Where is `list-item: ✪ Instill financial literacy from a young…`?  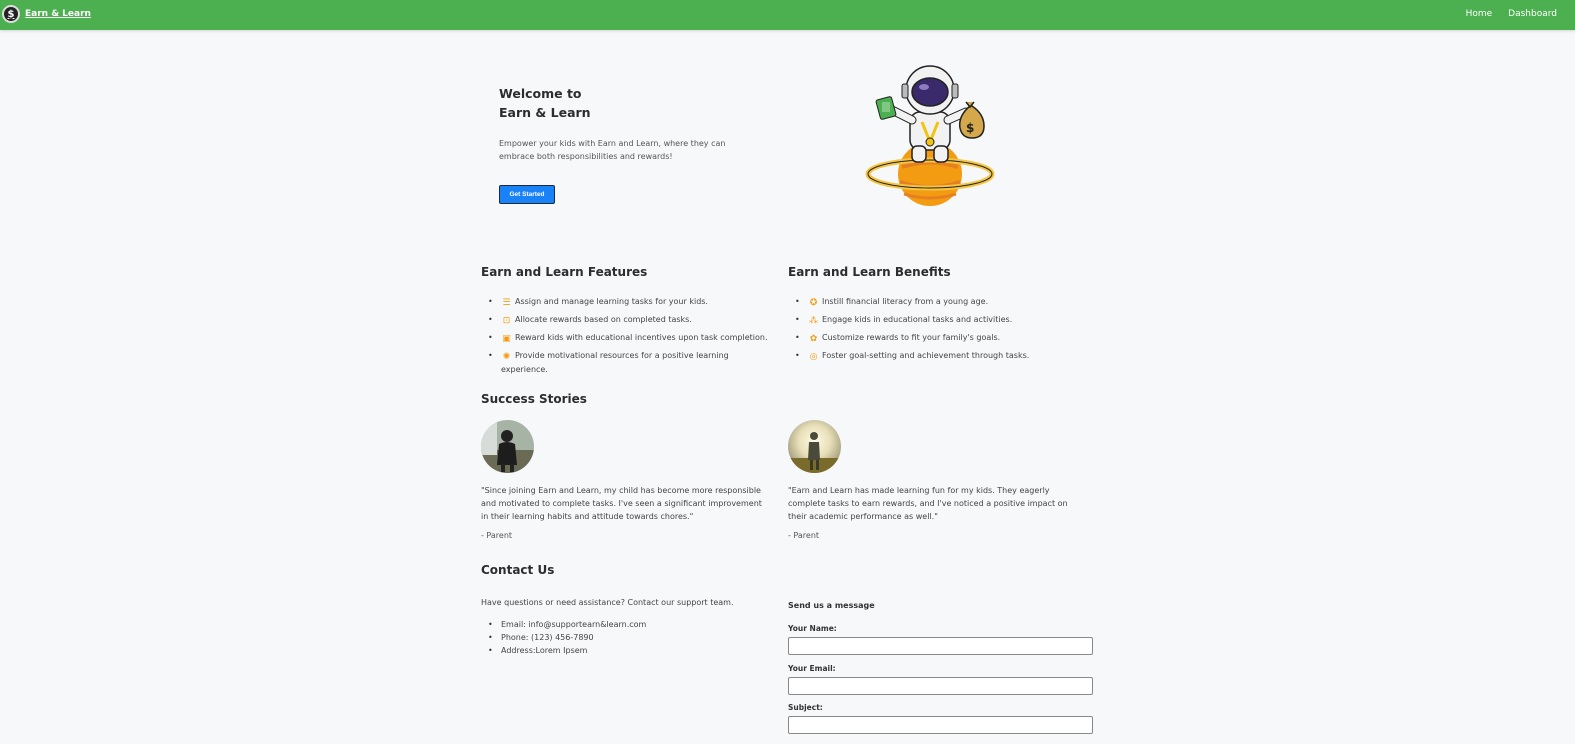
list-item: ✪ Instill financial literacy from a young… is located at coordinates (938, 302).